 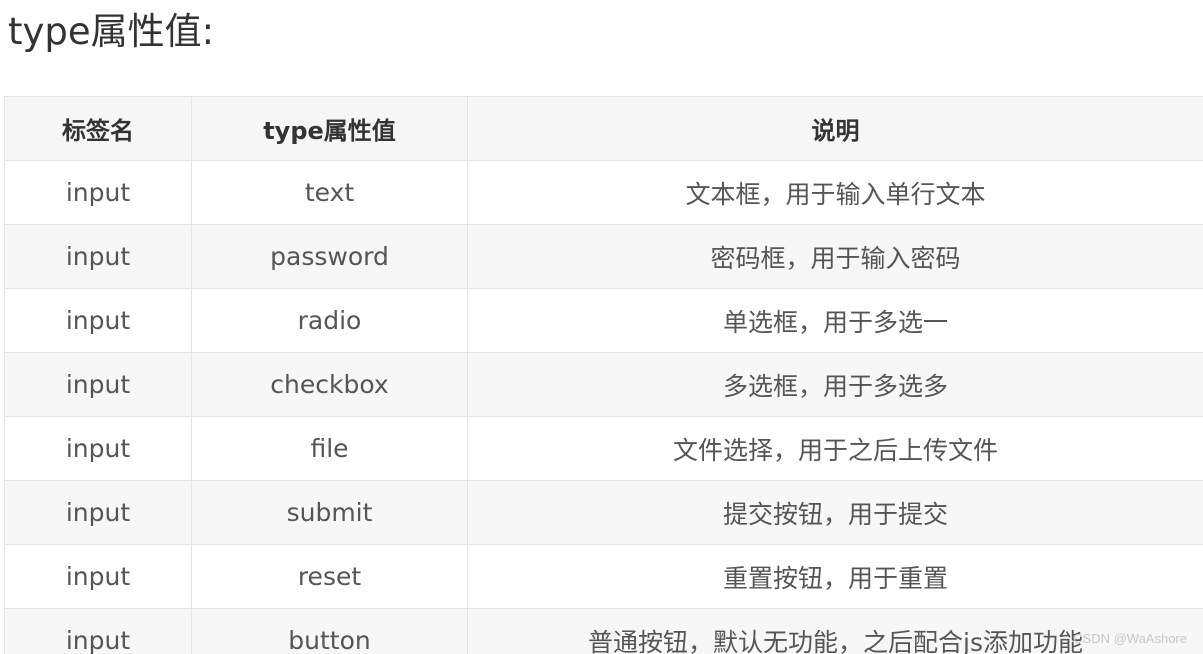 What do you see at coordinates (329, 576) in the screenshot?
I see `cell-type-value: reset` at bounding box center [329, 576].